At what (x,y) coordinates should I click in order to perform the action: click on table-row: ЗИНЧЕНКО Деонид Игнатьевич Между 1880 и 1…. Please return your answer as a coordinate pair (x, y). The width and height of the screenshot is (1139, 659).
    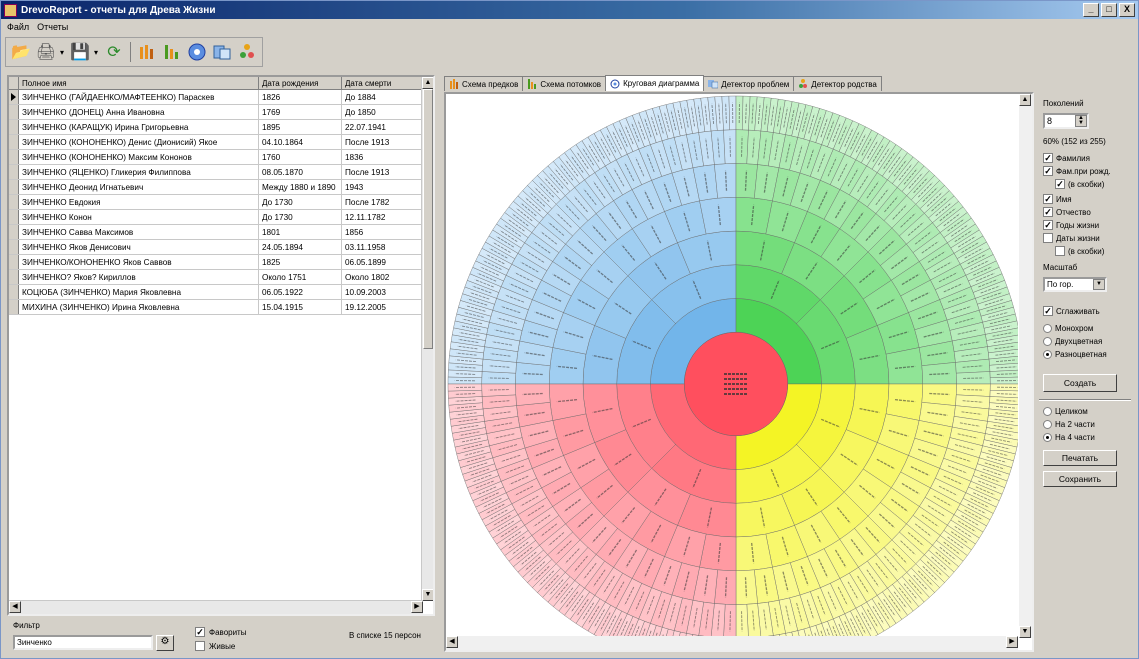
    Looking at the image, I should click on (221, 187).